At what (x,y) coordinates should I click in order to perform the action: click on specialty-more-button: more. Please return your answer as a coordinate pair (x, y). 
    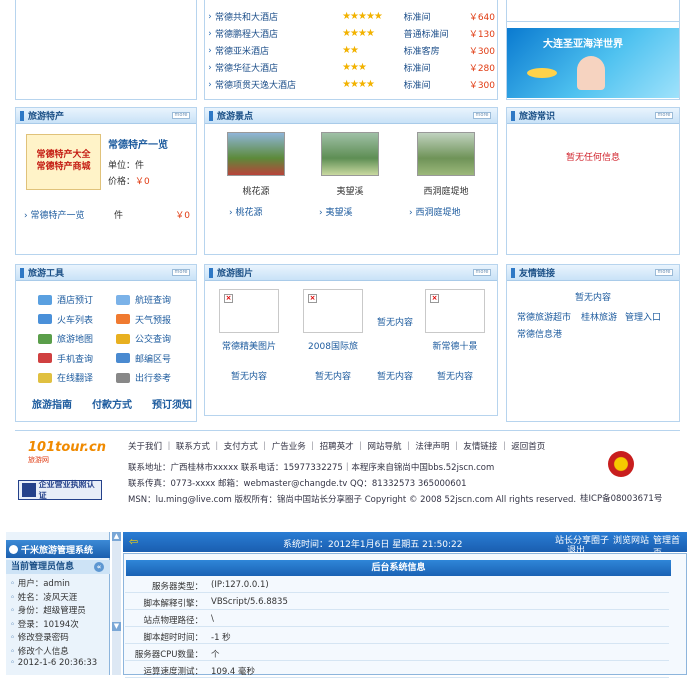
    Looking at the image, I should click on (181, 115).